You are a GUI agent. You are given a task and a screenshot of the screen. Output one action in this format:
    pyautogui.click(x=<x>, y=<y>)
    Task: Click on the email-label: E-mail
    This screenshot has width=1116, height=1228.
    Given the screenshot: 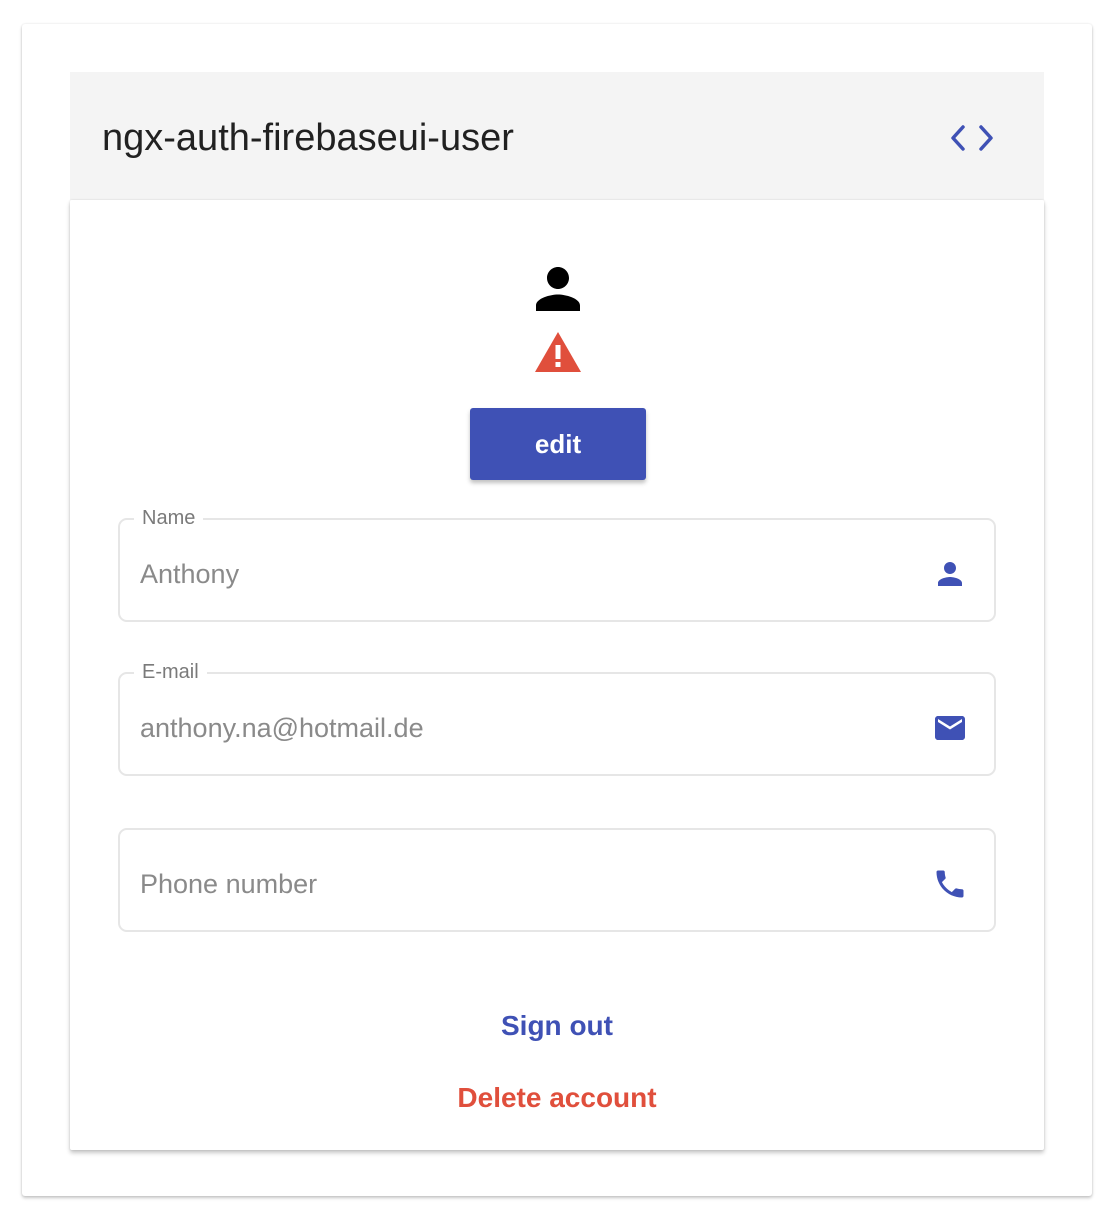 What is the action you would take?
    pyautogui.click(x=170, y=672)
    